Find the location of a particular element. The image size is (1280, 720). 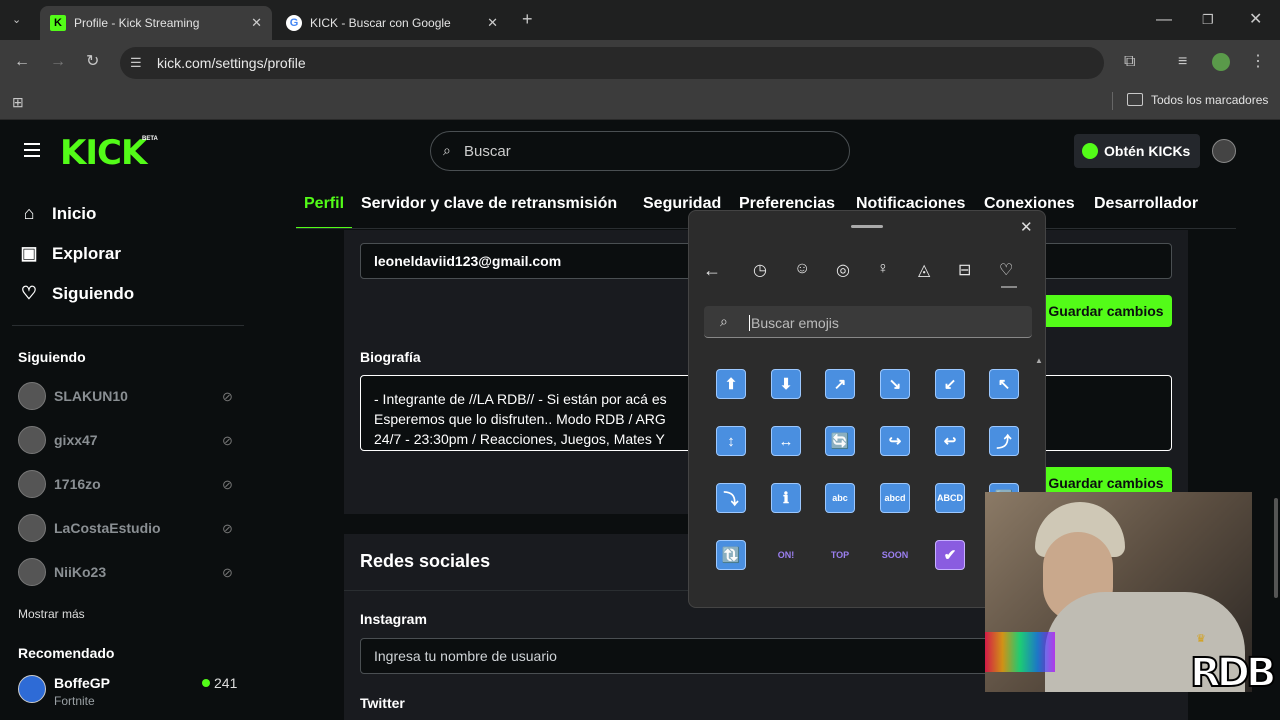

emoji-item: 🔄 is located at coordinates (840, 441).